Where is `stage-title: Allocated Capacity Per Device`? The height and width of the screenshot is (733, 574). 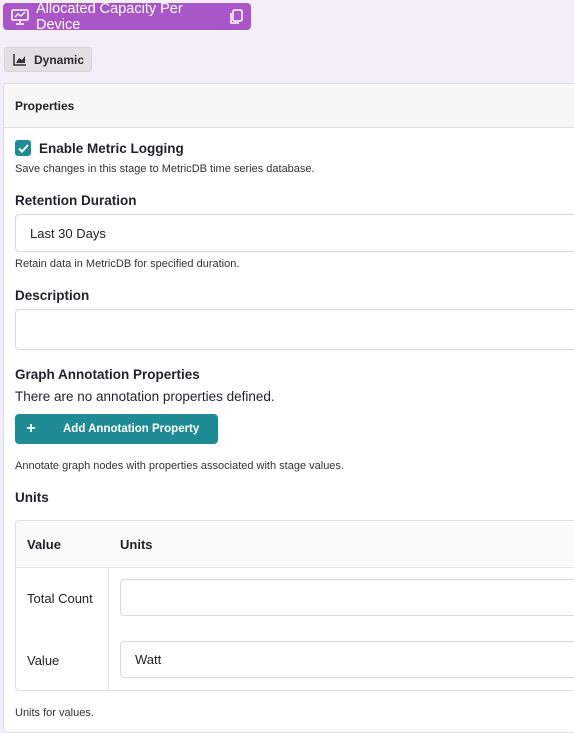
stage-title: Allocated Capacity Per Device is located at coordinates (109, 16).